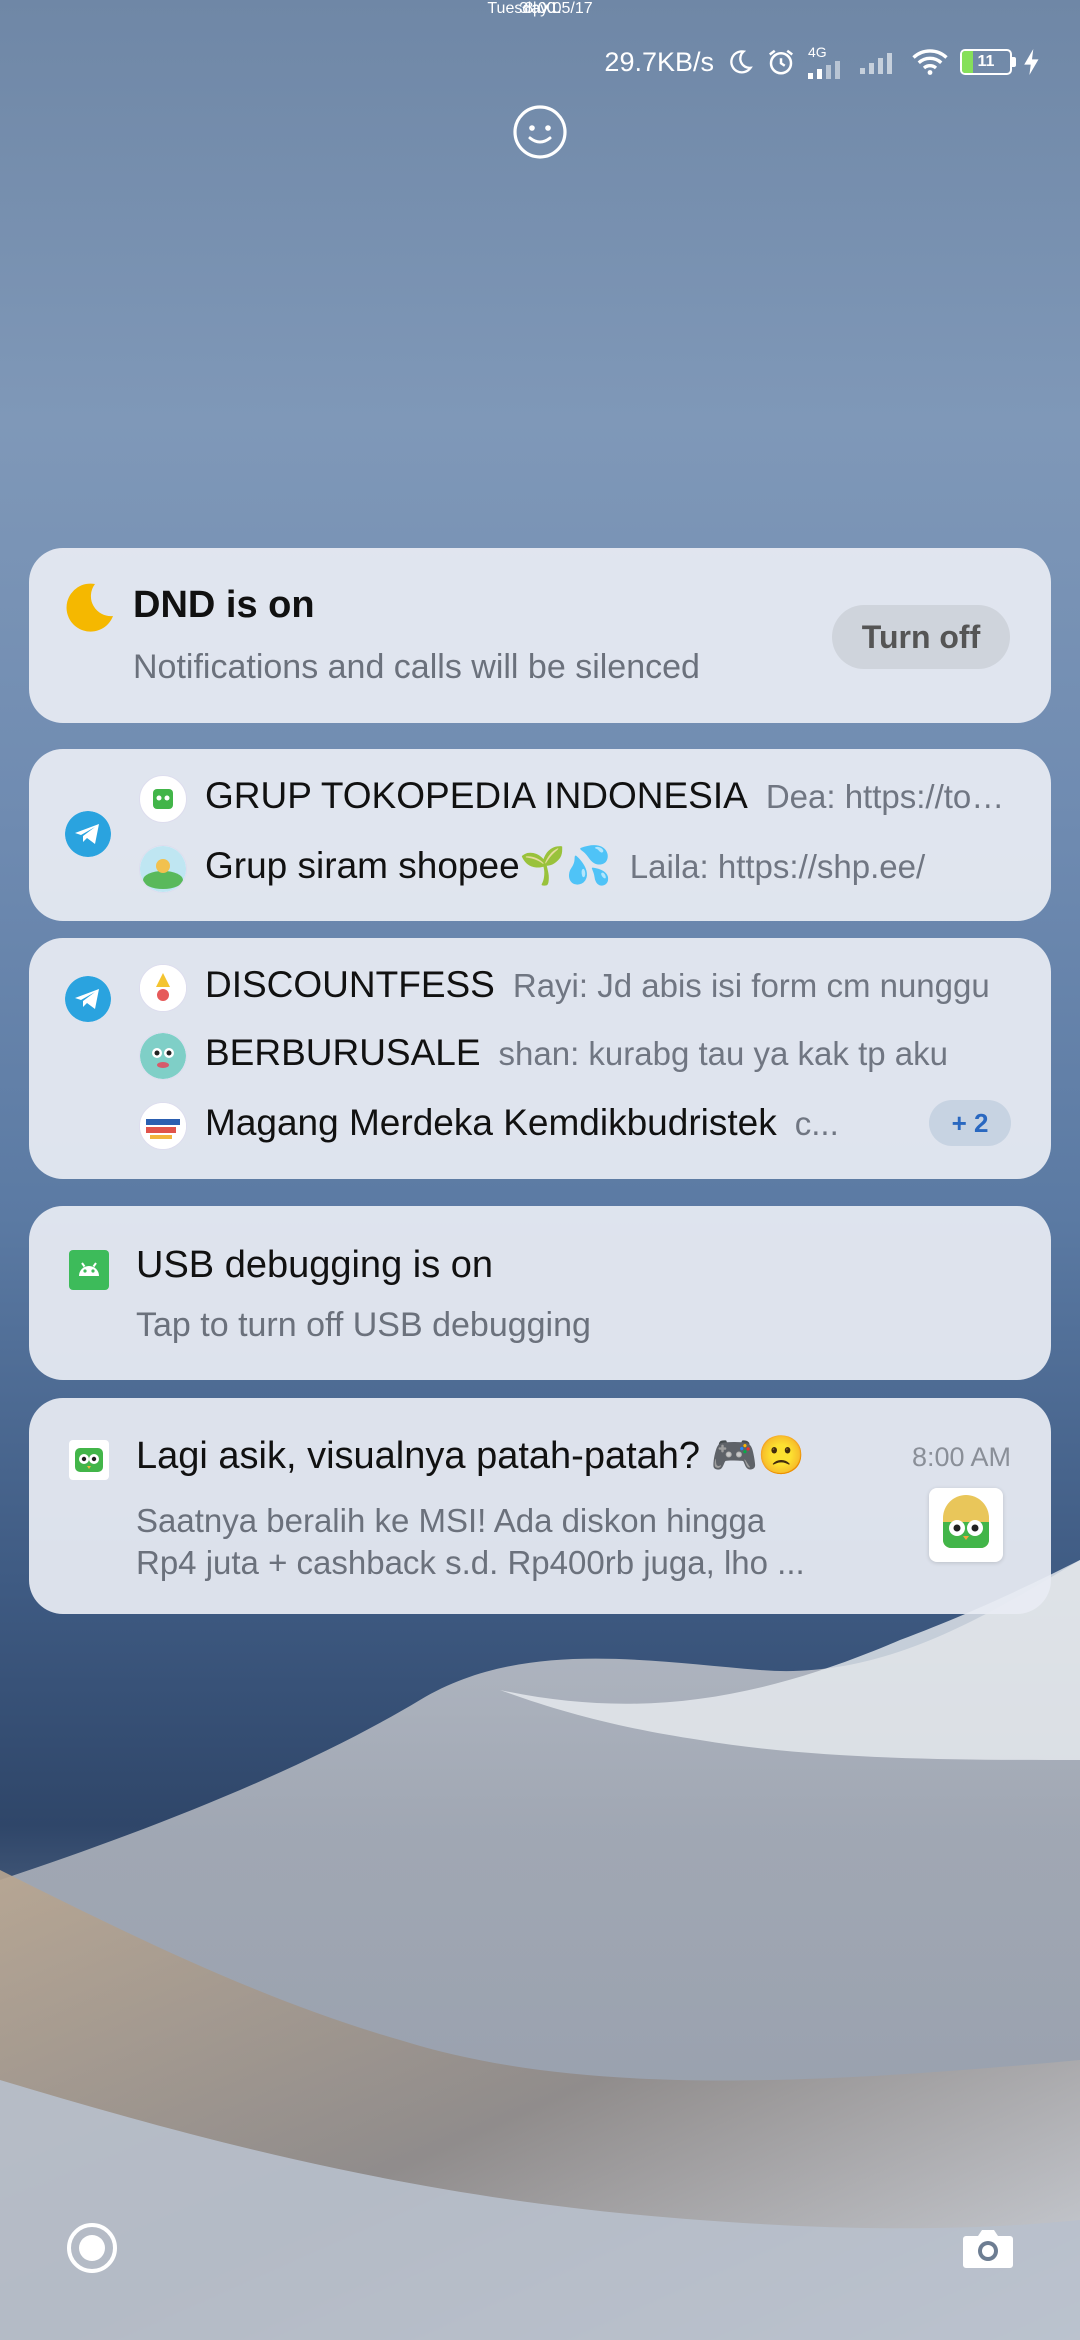 This screenshot has height=2340, width=1080. What do you see at coordinates (921, 637) in the screenshot?
I see `turn-off-button: Turn off` at bounding box center [921, 637].